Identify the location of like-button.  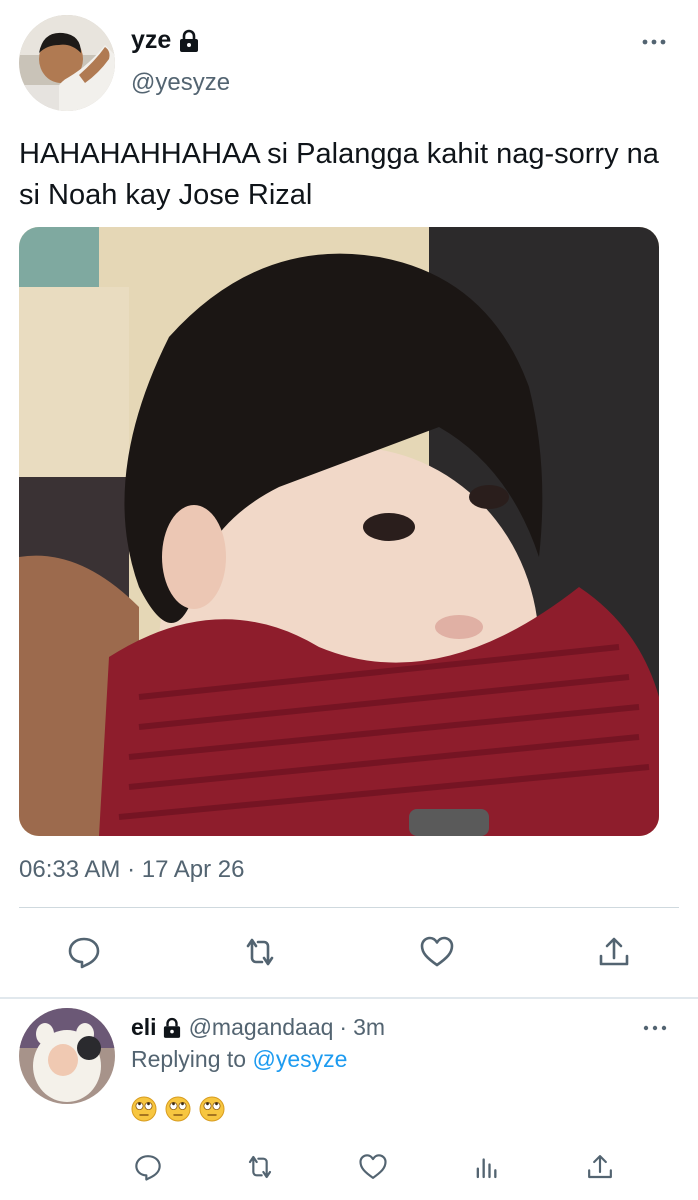
(437, 952).